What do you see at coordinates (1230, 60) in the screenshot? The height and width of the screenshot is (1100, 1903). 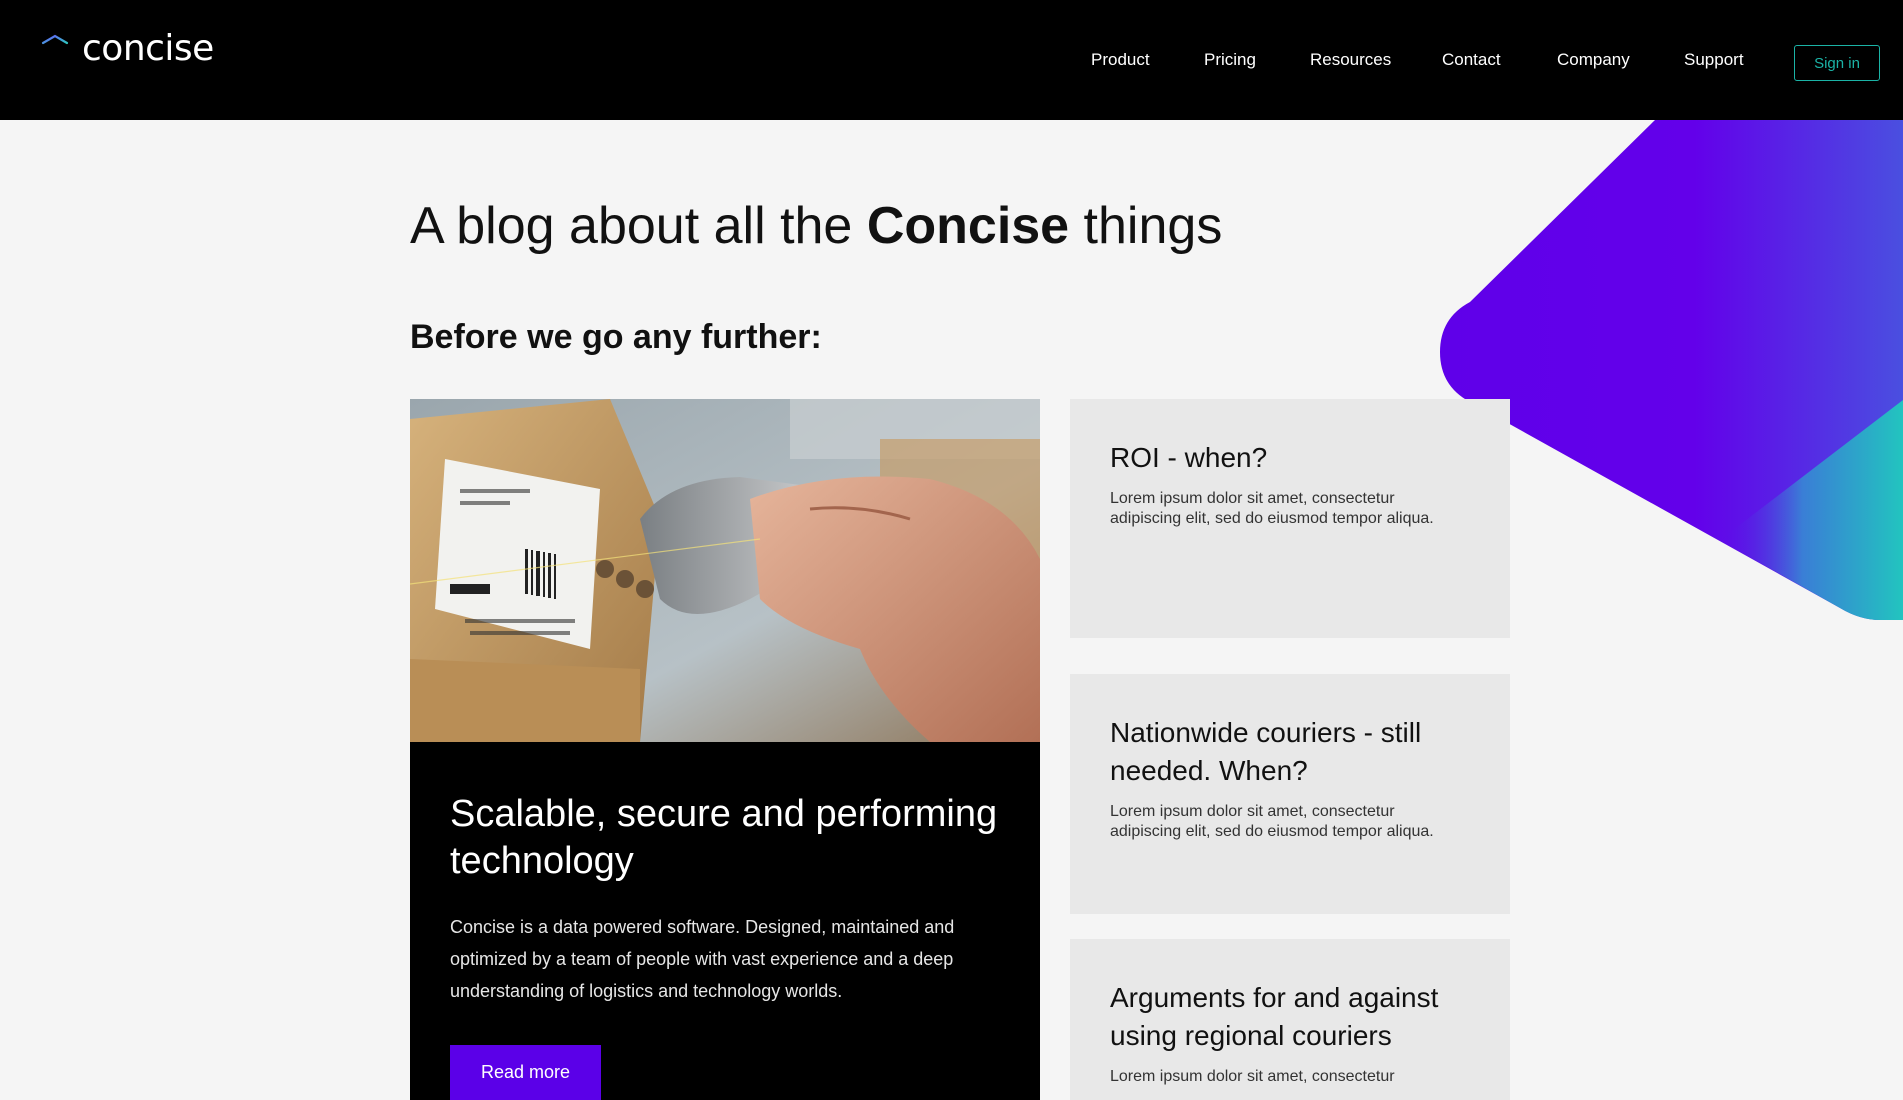 I see `nav-item-pricing: Pricing` at bounding box center [1230, 60].